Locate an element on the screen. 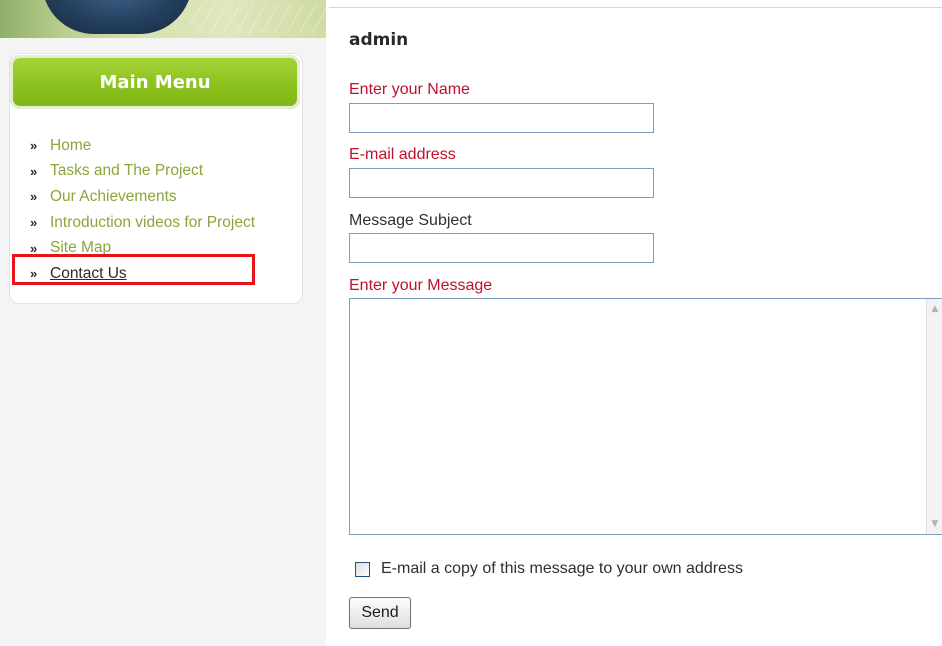 Image resolution: width=942 pixels, height=646 pixels. menu-item-tasks-and-the-project: » Tasks and The Project is located at coordinates (142, 172).